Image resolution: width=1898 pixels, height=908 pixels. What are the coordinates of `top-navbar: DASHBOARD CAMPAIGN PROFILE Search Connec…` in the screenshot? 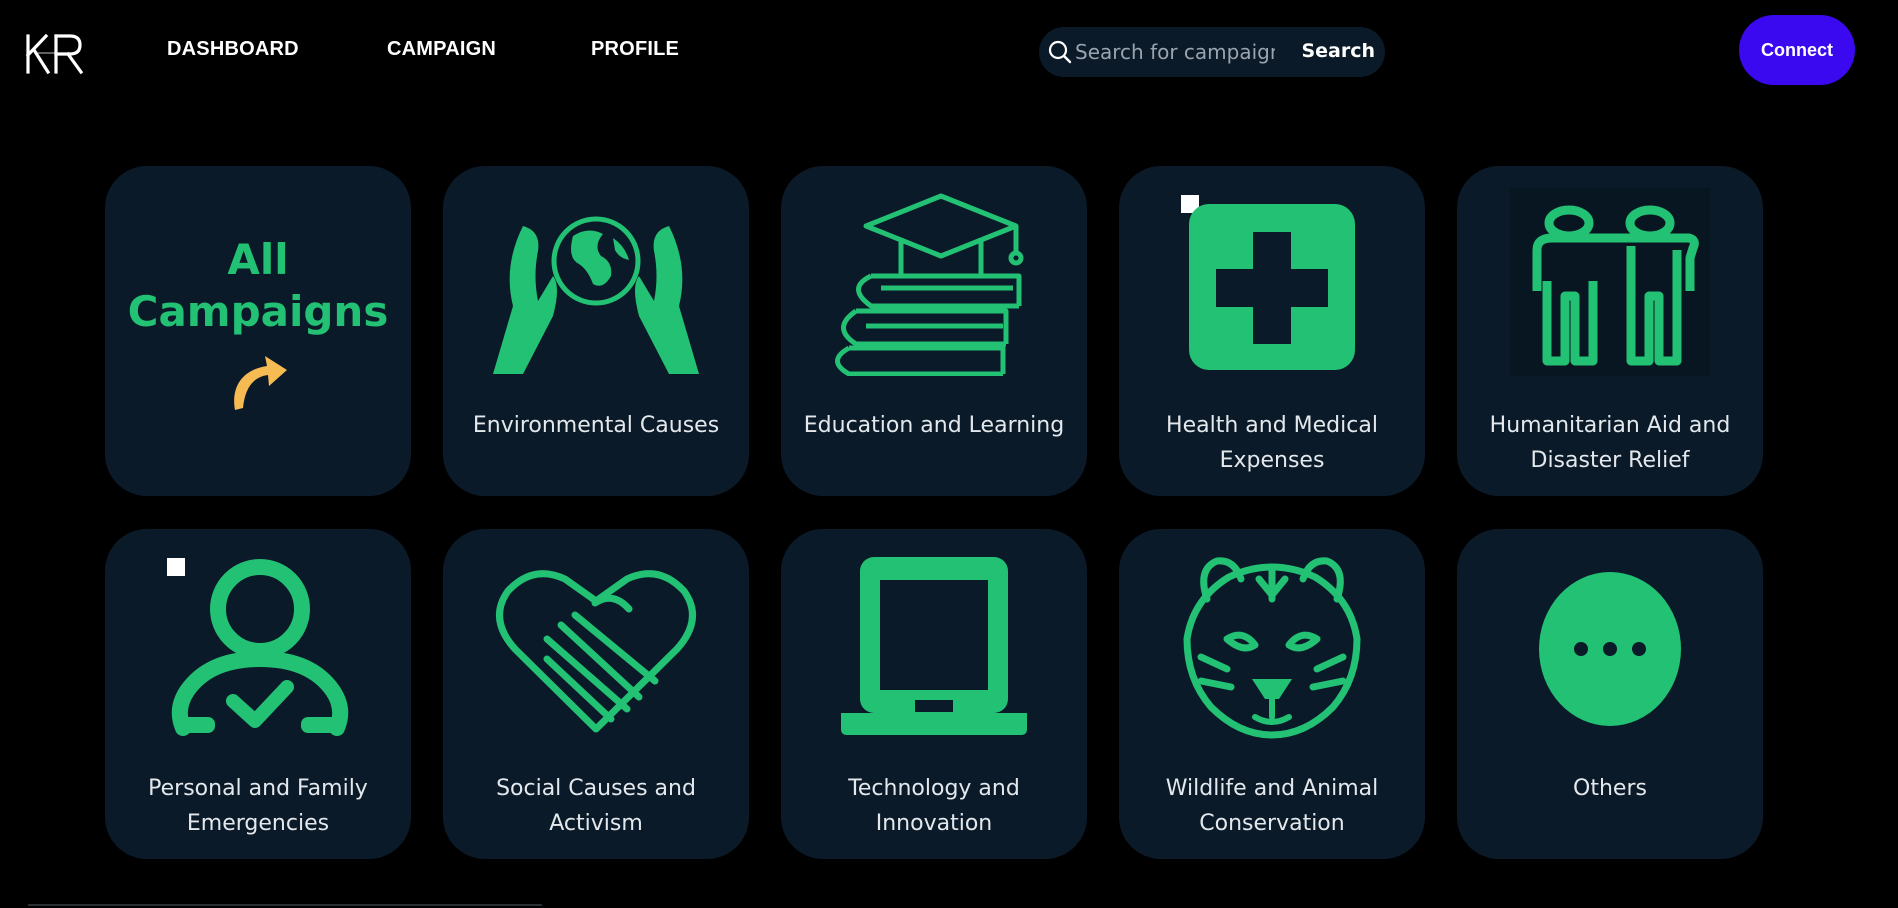 It's located at (949, 55).